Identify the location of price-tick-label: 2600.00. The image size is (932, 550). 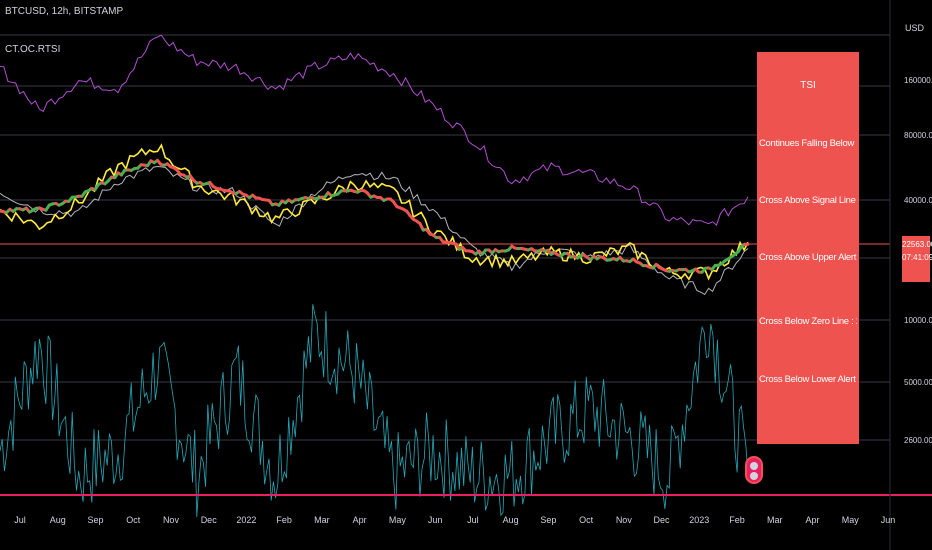
(918, 440).